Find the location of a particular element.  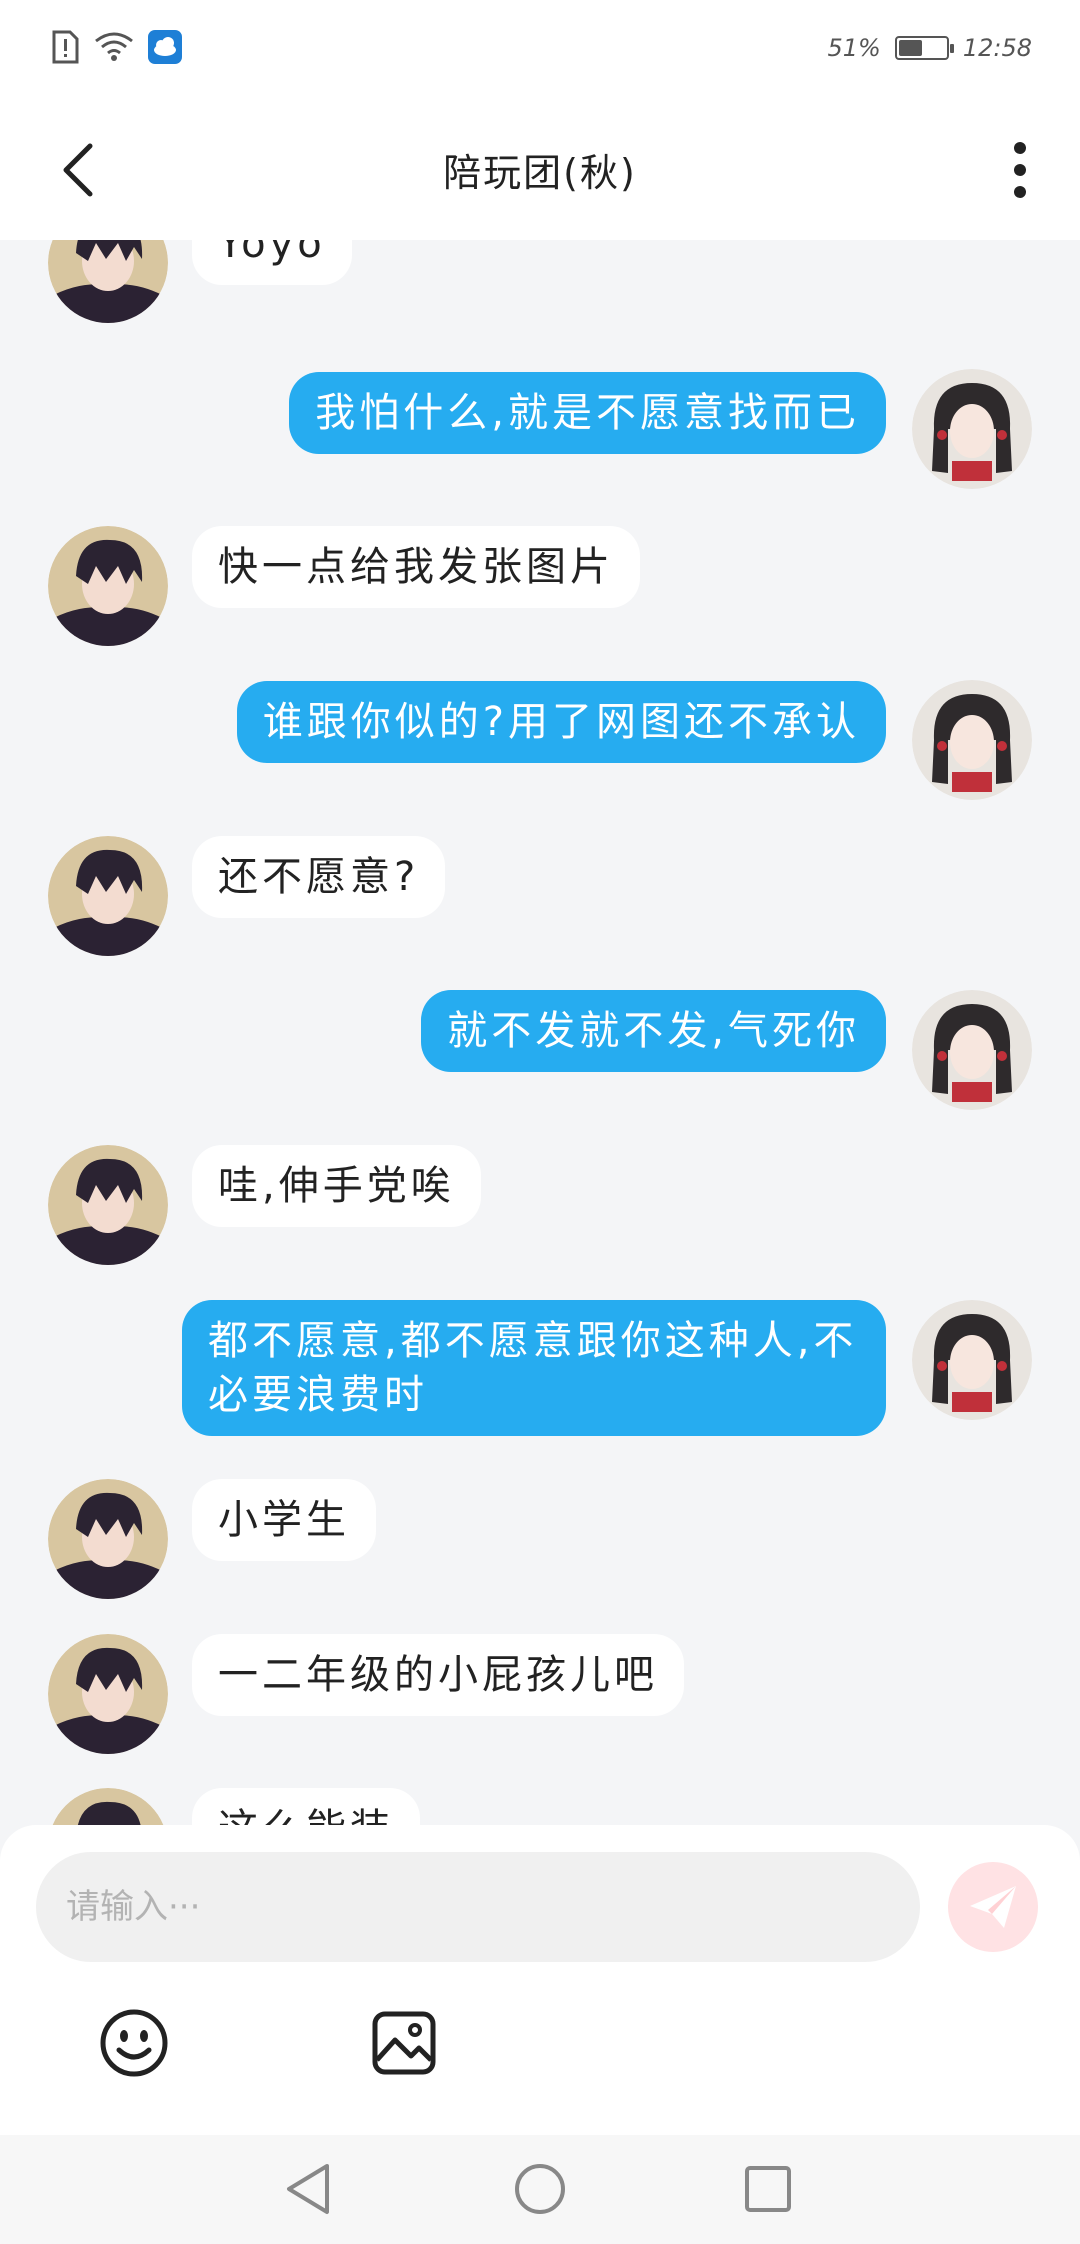

message-bubble: 小学生 is located at coordinates (284, 1520).